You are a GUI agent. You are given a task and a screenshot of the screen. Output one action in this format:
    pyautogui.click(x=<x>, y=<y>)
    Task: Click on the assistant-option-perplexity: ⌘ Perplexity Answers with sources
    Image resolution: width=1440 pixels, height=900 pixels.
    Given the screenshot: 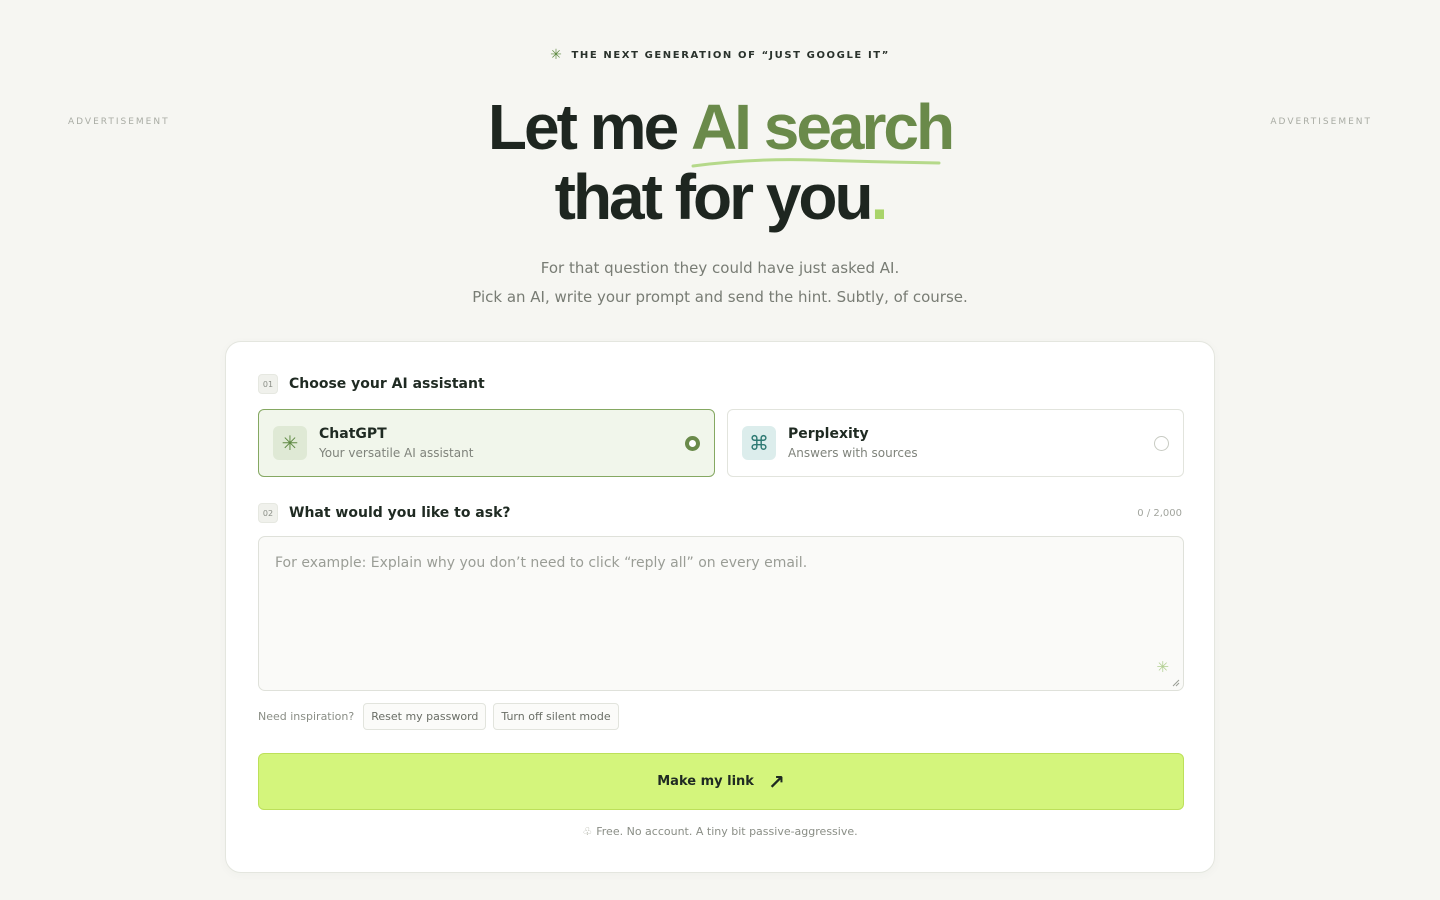 What is the action you would take?
    pyautogui.click(x=955, y=443)
    